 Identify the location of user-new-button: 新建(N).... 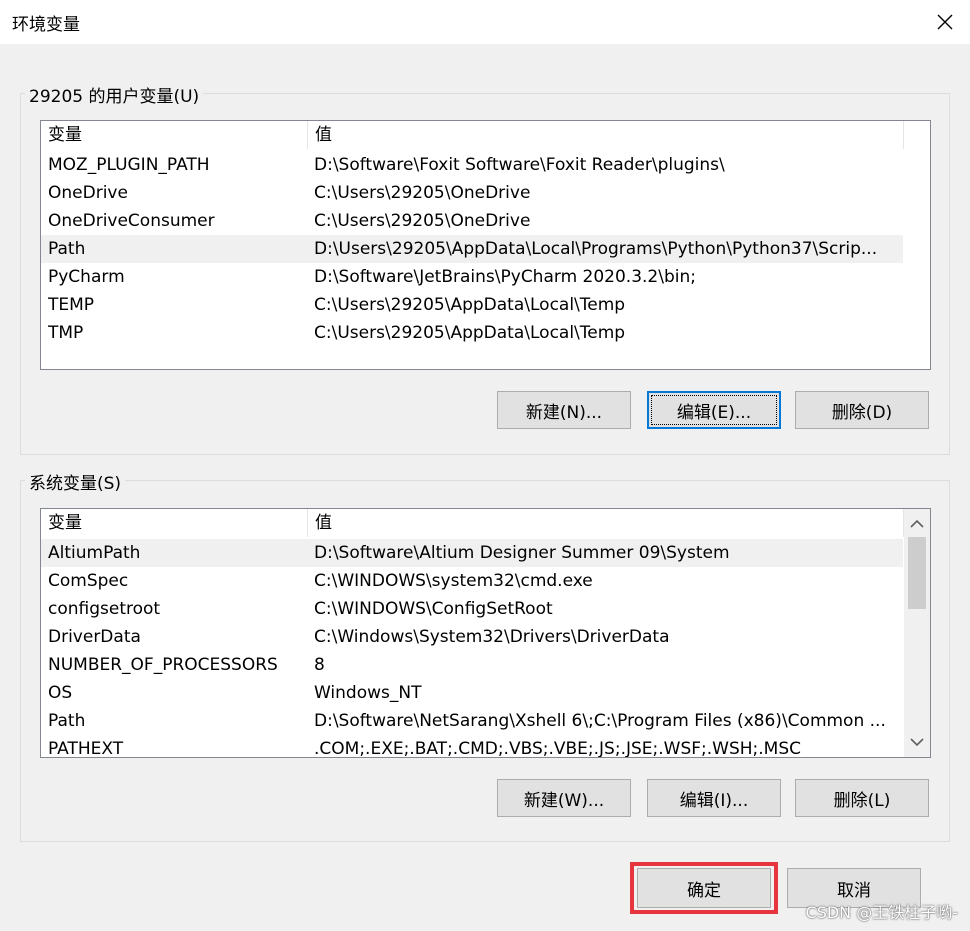
(564, 410).